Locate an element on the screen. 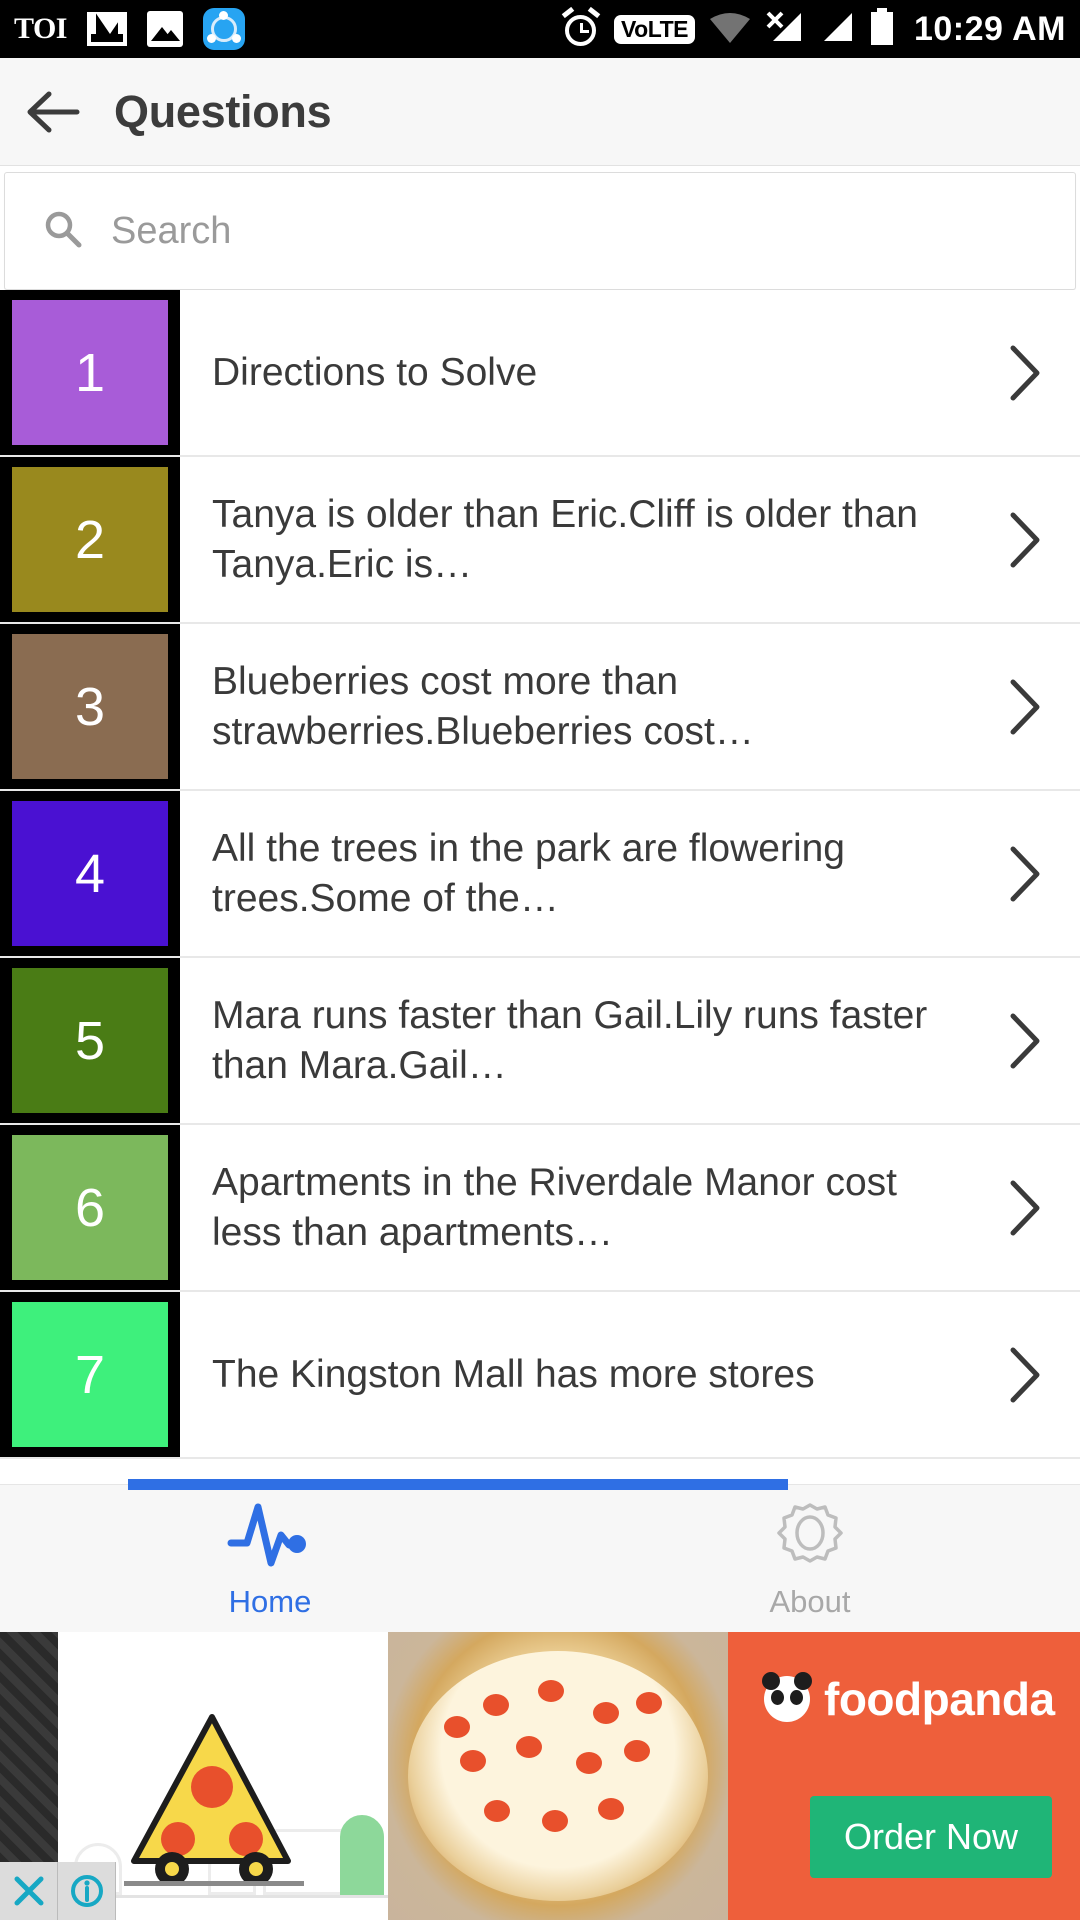 This screenshot has height=1920, width=1080. question-number-holder: 1 is located at coordinates (90, 372).